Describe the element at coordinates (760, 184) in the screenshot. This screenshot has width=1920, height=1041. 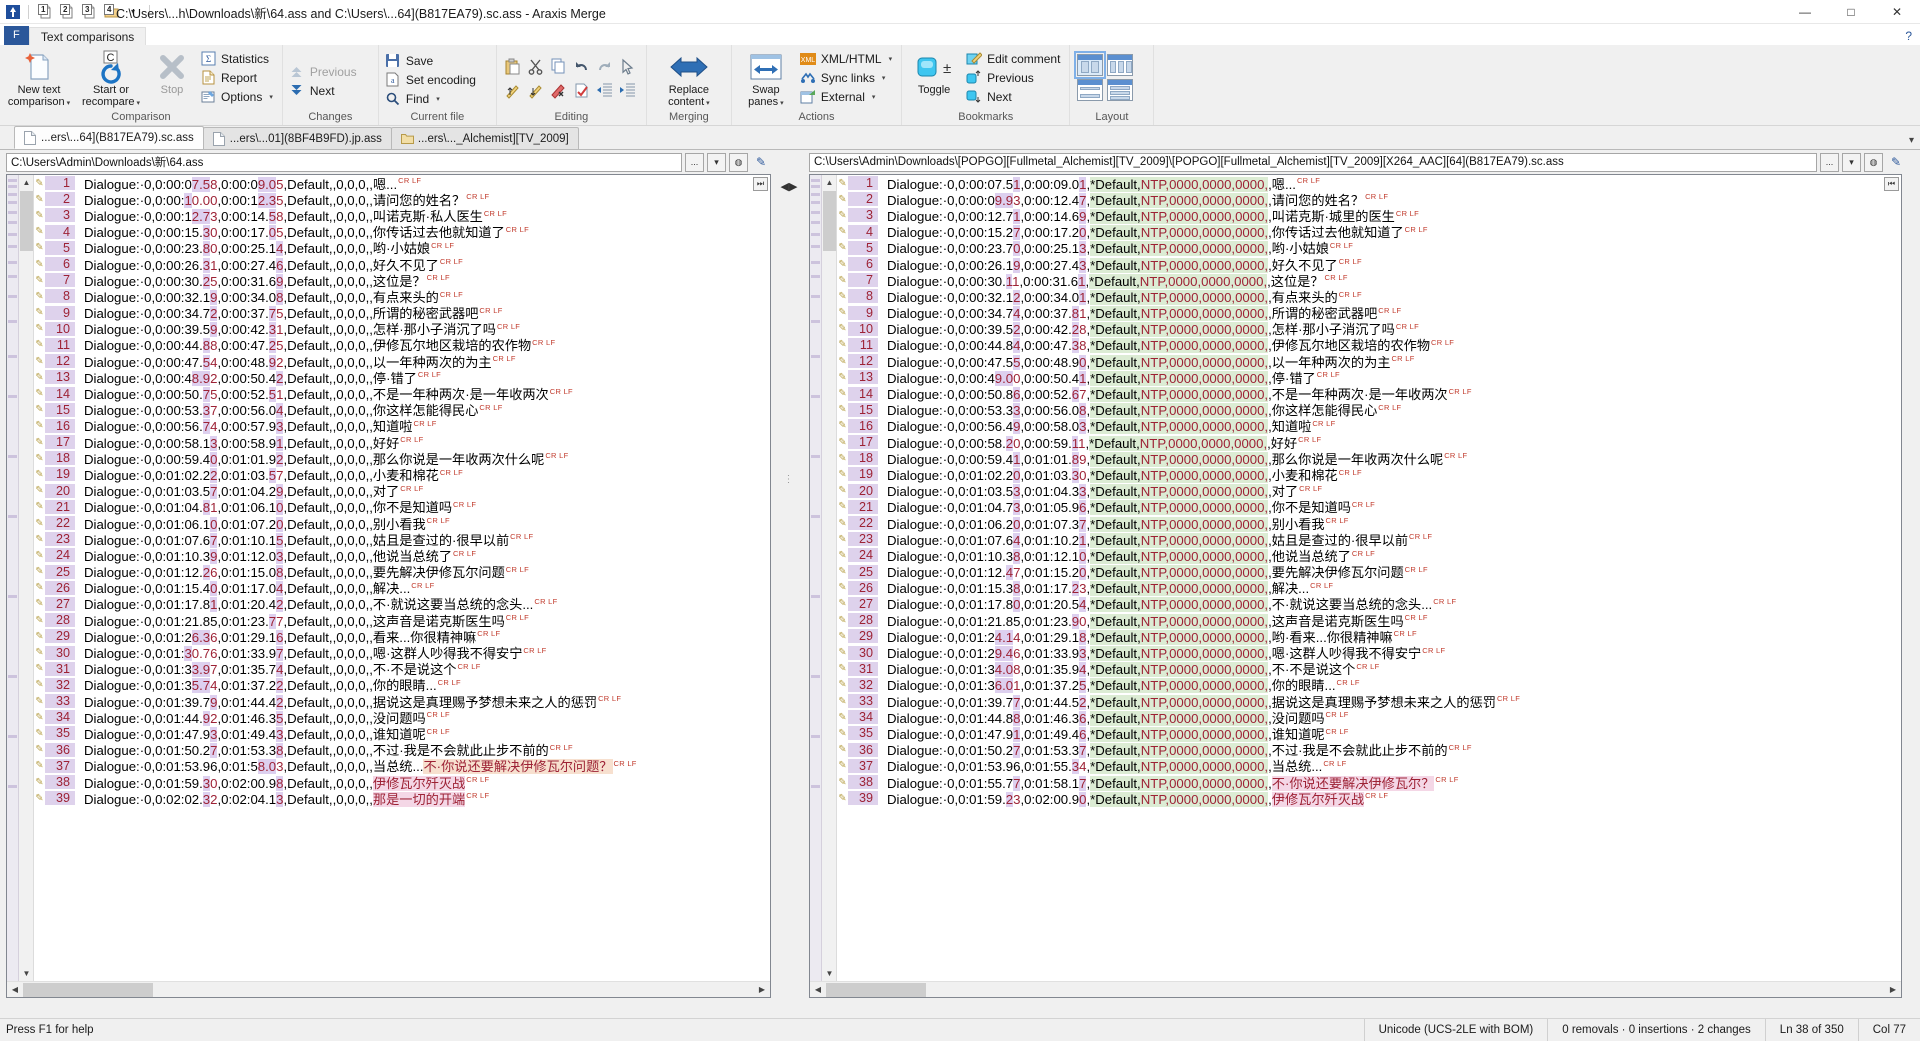
I see `left-expand-button: ⏭` at that location.